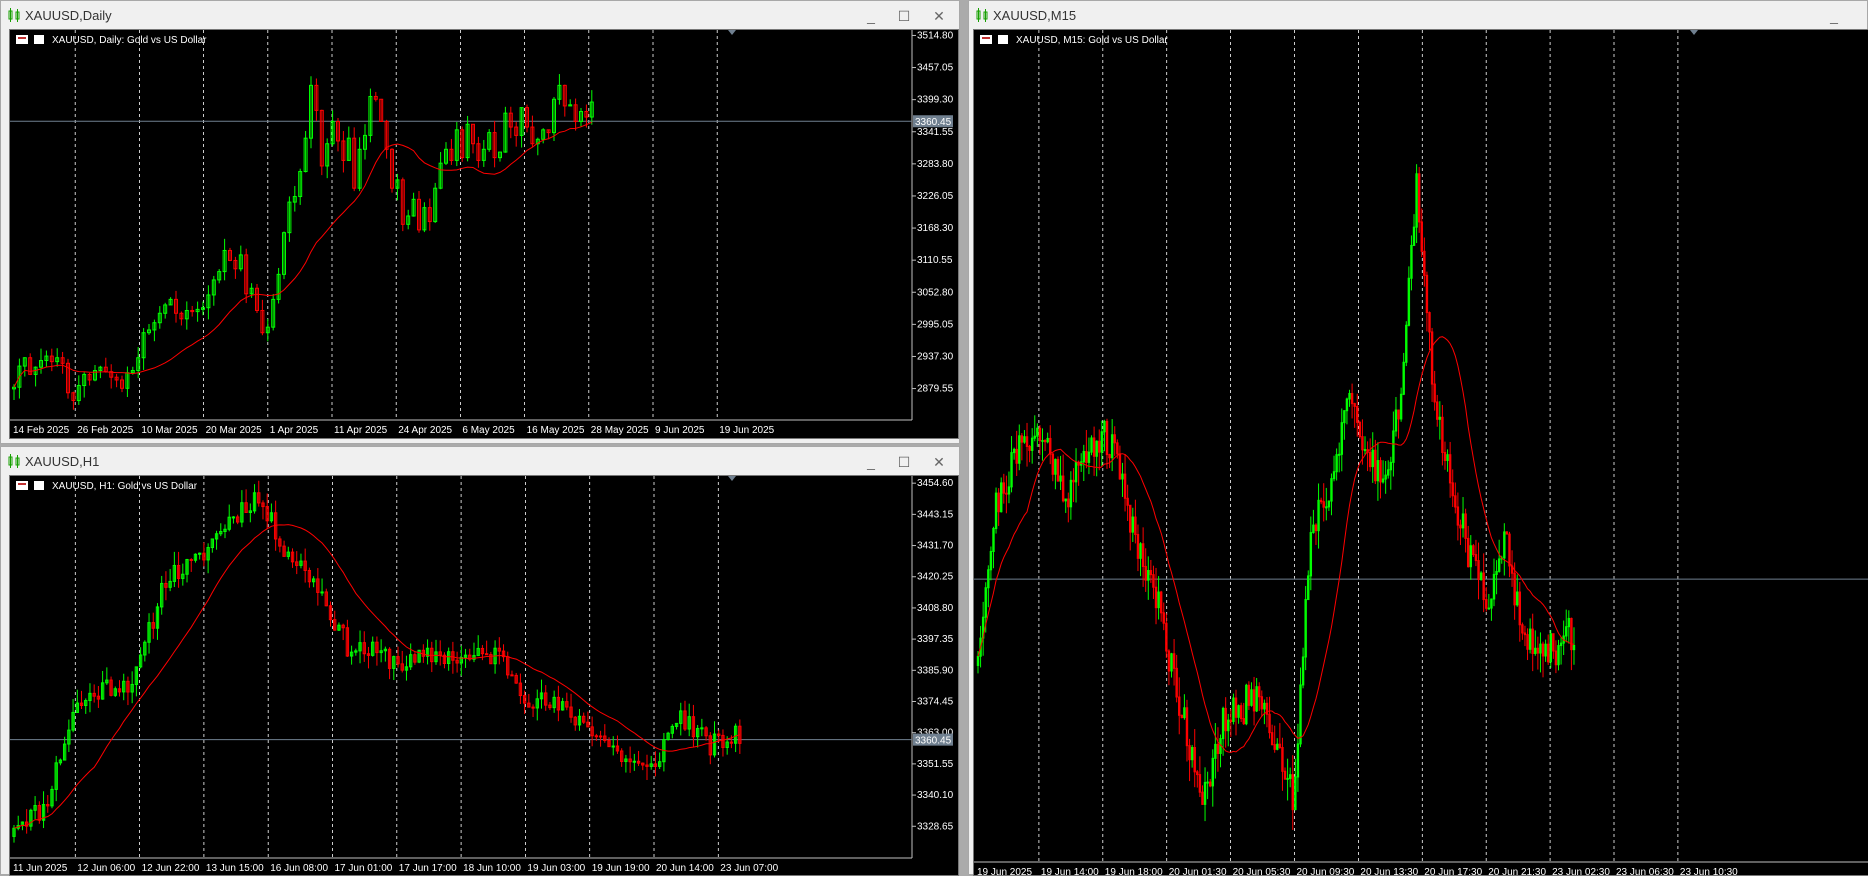  Describe the element at coordinates (935, 670) in the screenshot. I see `y-axis-tick-label: 3385.90` at that location.